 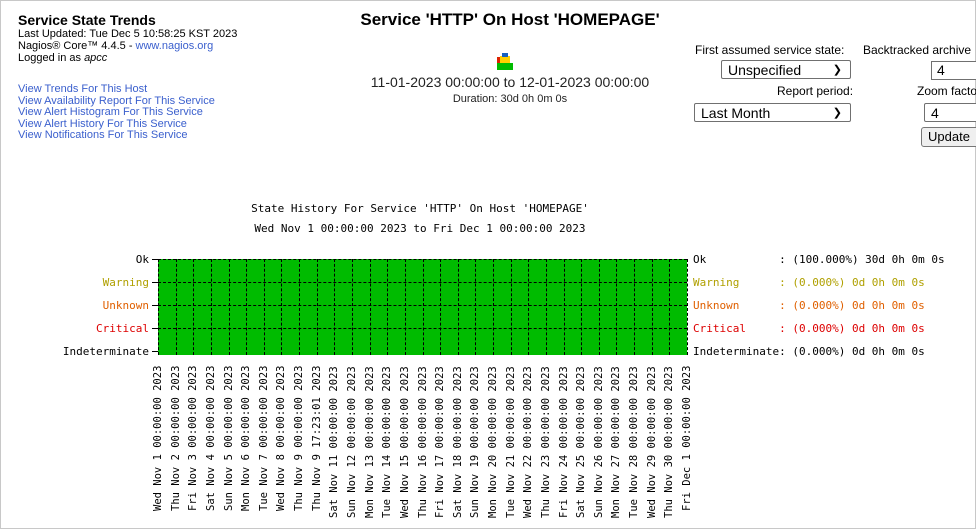 I want to click on x-tick-label: Tue Nov 28 00:00:00 2023, so click(x=634, y=446).